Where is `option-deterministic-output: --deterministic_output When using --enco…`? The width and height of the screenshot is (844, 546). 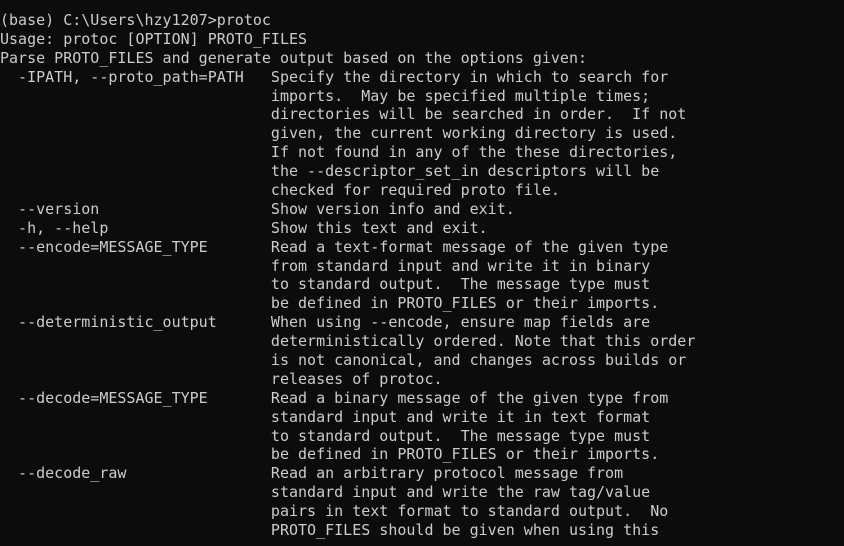 option-deterministic-output: --deterministic_output When using --enco… is located at coordinates (325, 322).